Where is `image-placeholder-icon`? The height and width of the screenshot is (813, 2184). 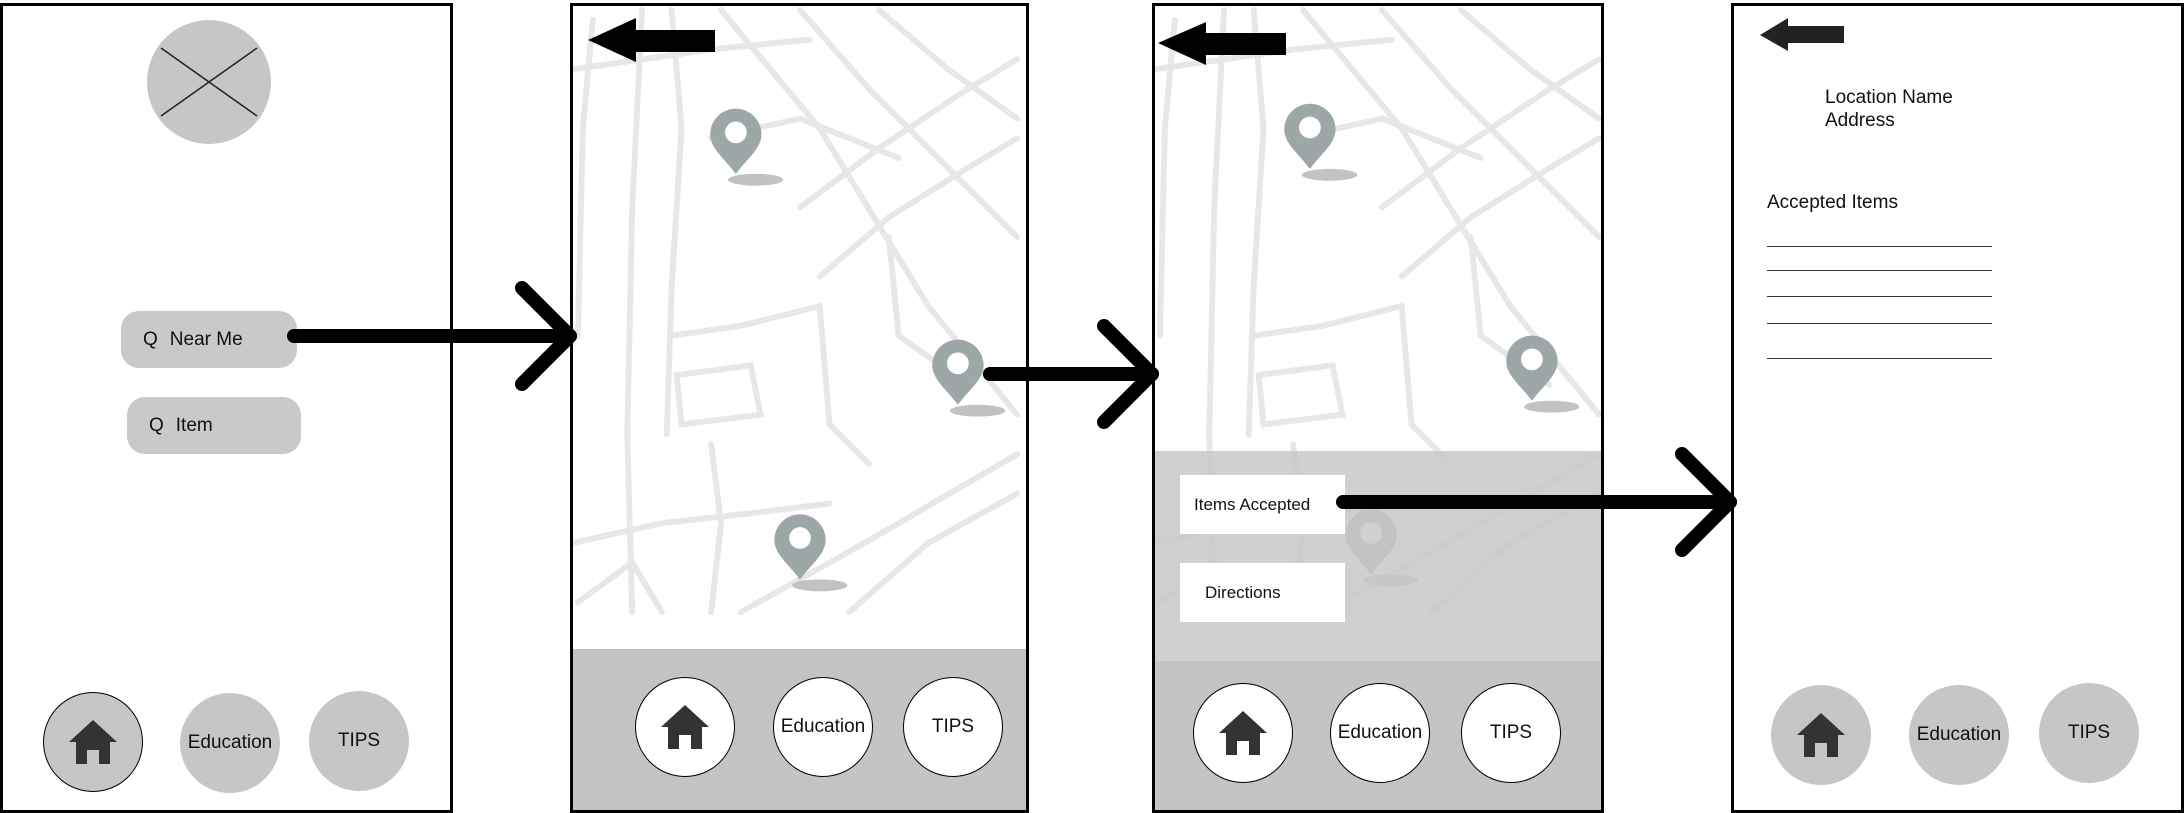
image-placeholder-icon is located at coordinates (209, 82).